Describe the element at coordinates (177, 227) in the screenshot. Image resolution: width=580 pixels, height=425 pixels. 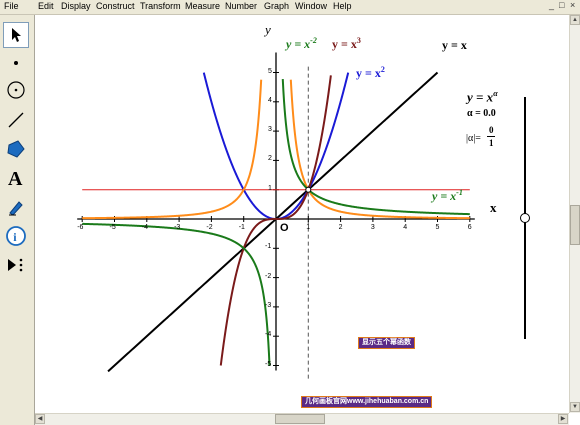
I see `x-tick-label: -3` at that location.